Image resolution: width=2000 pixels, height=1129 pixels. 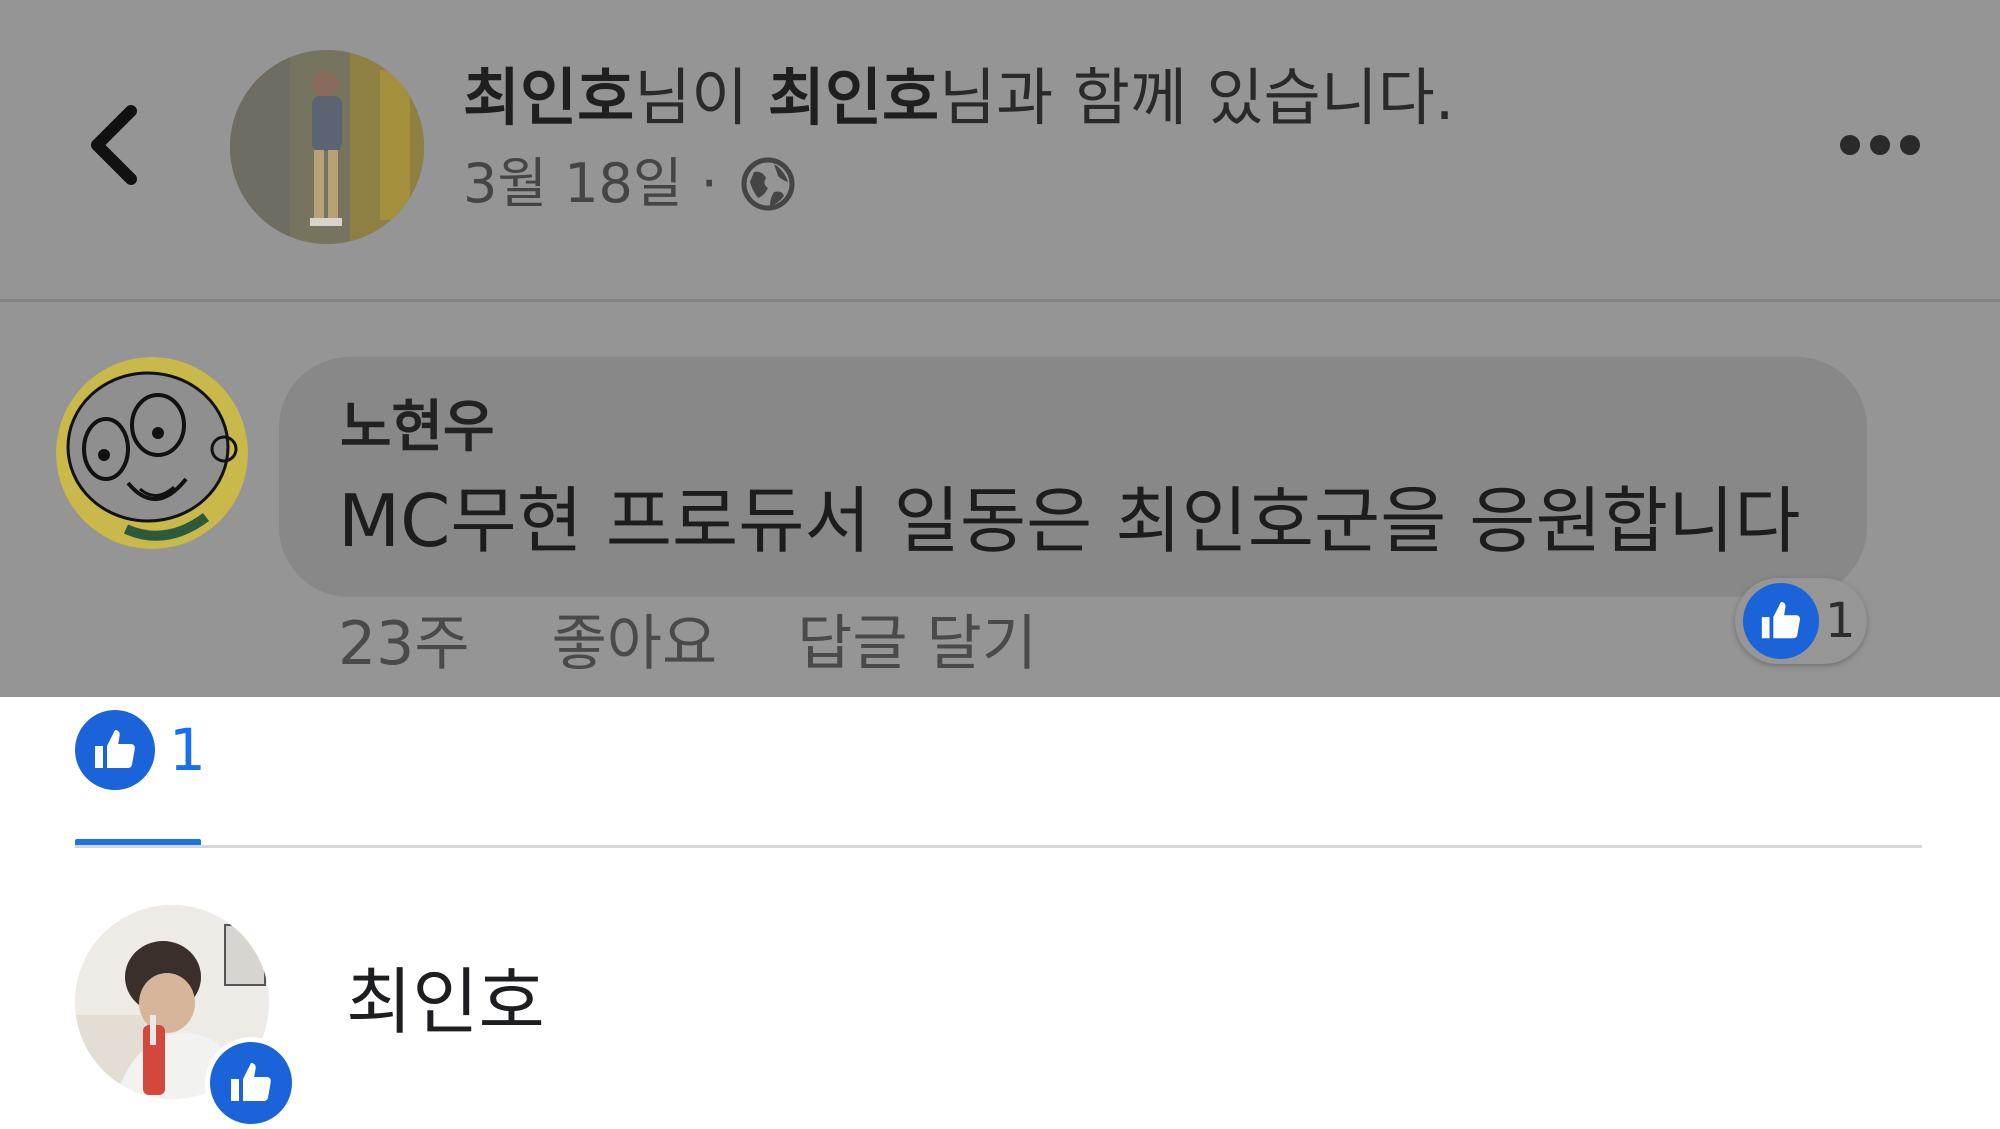 What do you see at coordinates (548, 97) in the screenshot?
I see `author-name-link: 최인호` at bounding box center [548, 97].